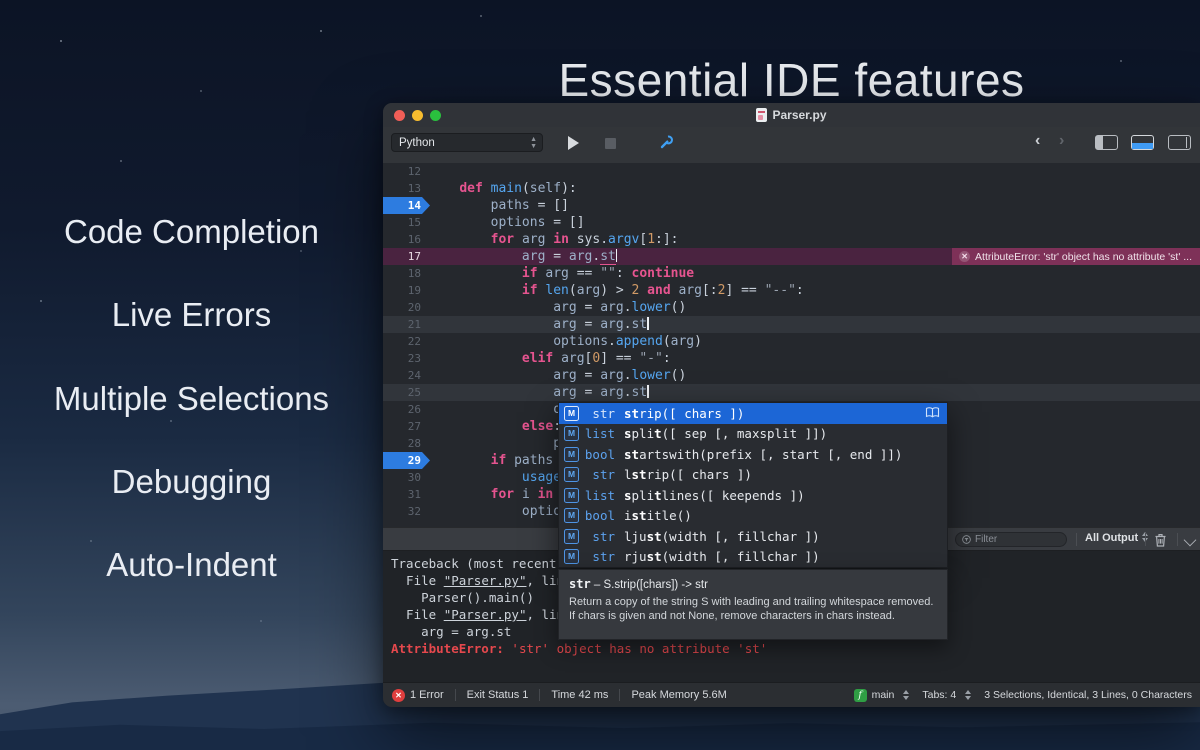  I want to click on line-number: 23, so click(402, 358).